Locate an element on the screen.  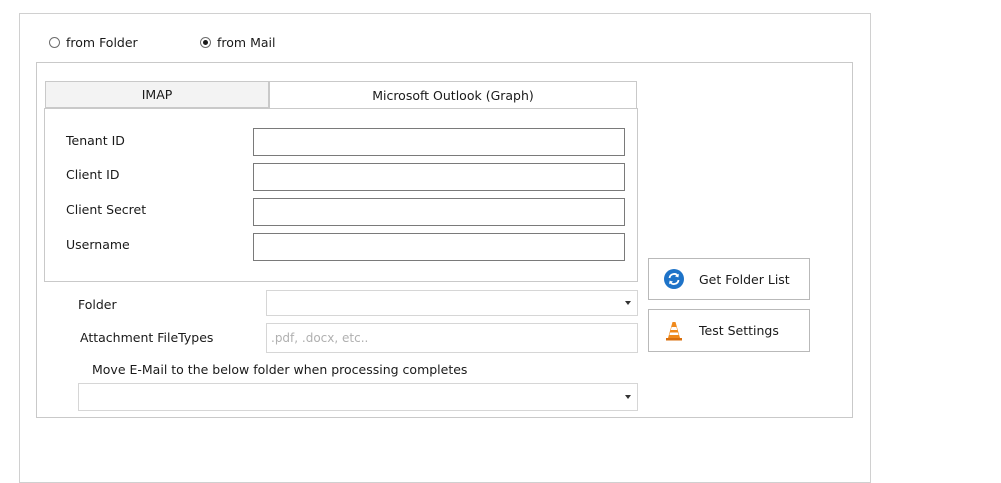
traffic-cone-icon is located at coordinates (674, 331).